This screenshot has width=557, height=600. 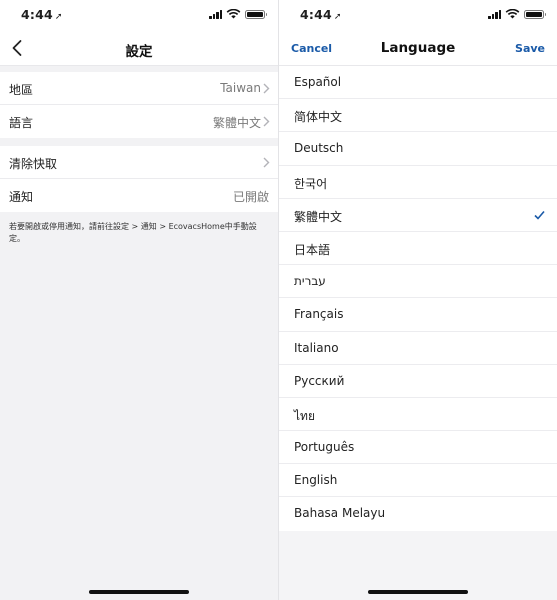 What do you see at coordinates (139, 88) in the screenshot?
I see `region-row: 地區 Taiwan` at bounding box center [139, 88].